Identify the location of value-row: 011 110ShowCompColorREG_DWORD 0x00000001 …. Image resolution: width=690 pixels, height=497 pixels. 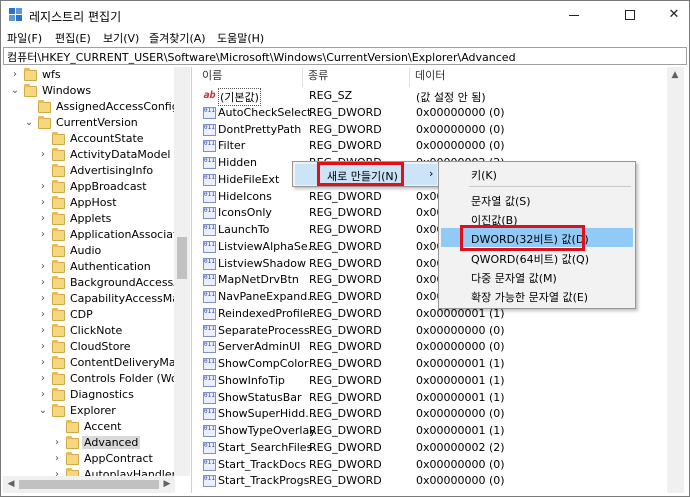
(432, 364).